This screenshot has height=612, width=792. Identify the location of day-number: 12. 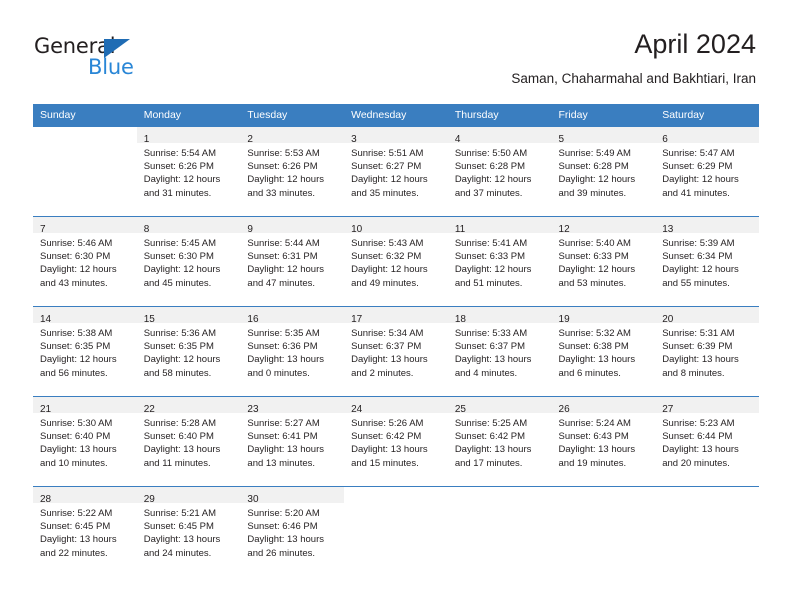
(564, 229).